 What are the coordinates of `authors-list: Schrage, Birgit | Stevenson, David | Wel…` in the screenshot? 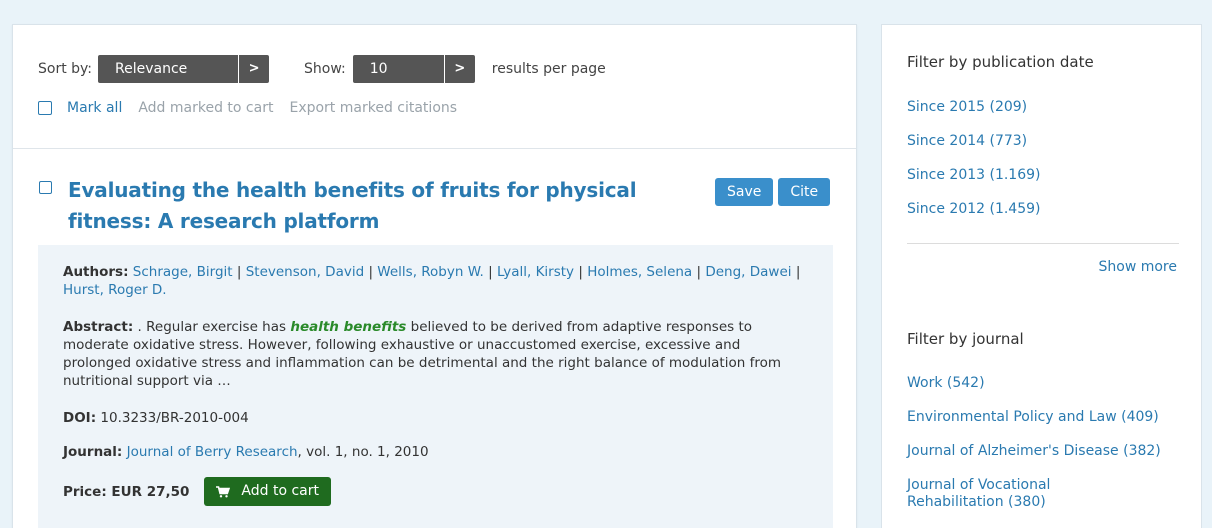 It's located at (431, 281).